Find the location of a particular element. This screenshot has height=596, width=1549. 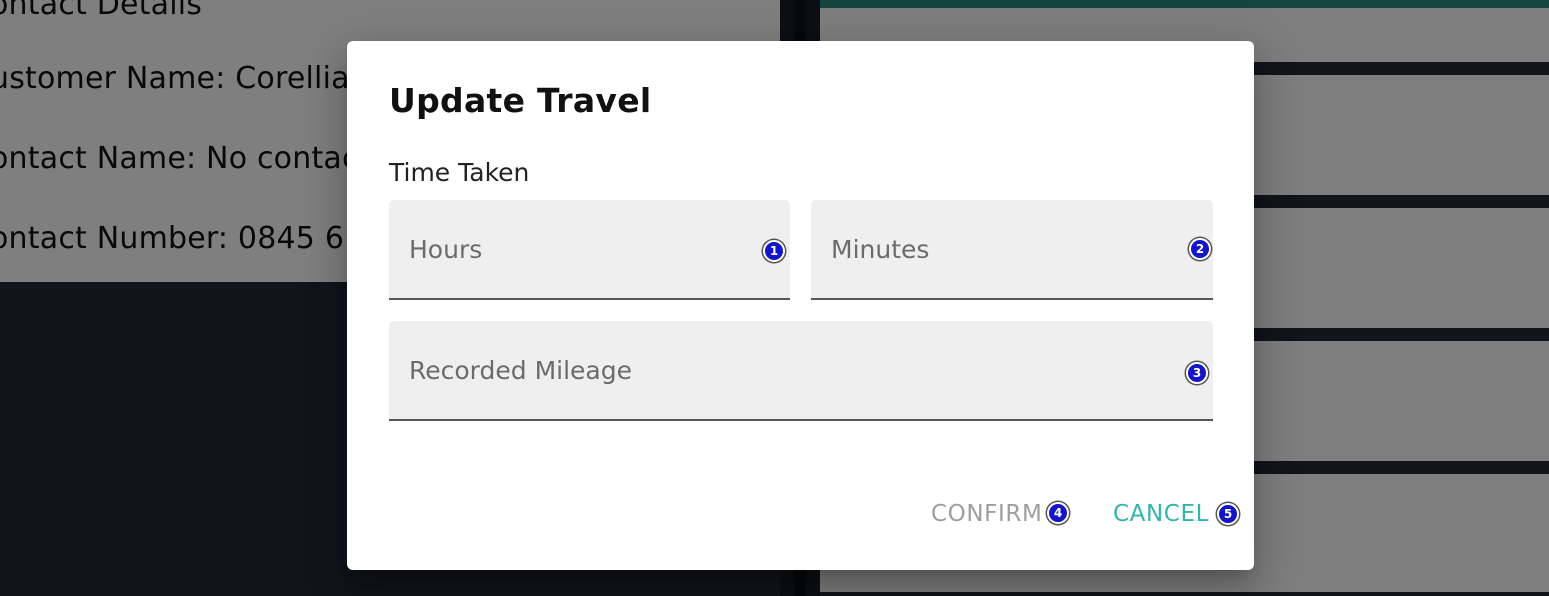

cancel-button: CANCEL is located at coordinates (1161, 514).